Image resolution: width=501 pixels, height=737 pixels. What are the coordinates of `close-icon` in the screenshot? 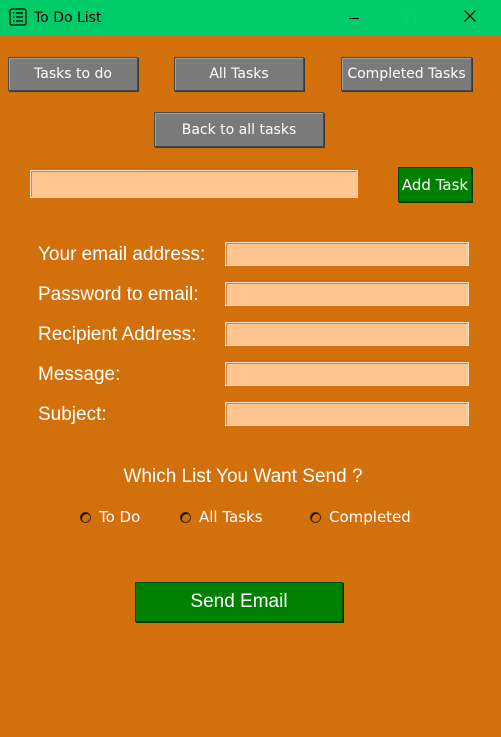 It's located at (470, 18).